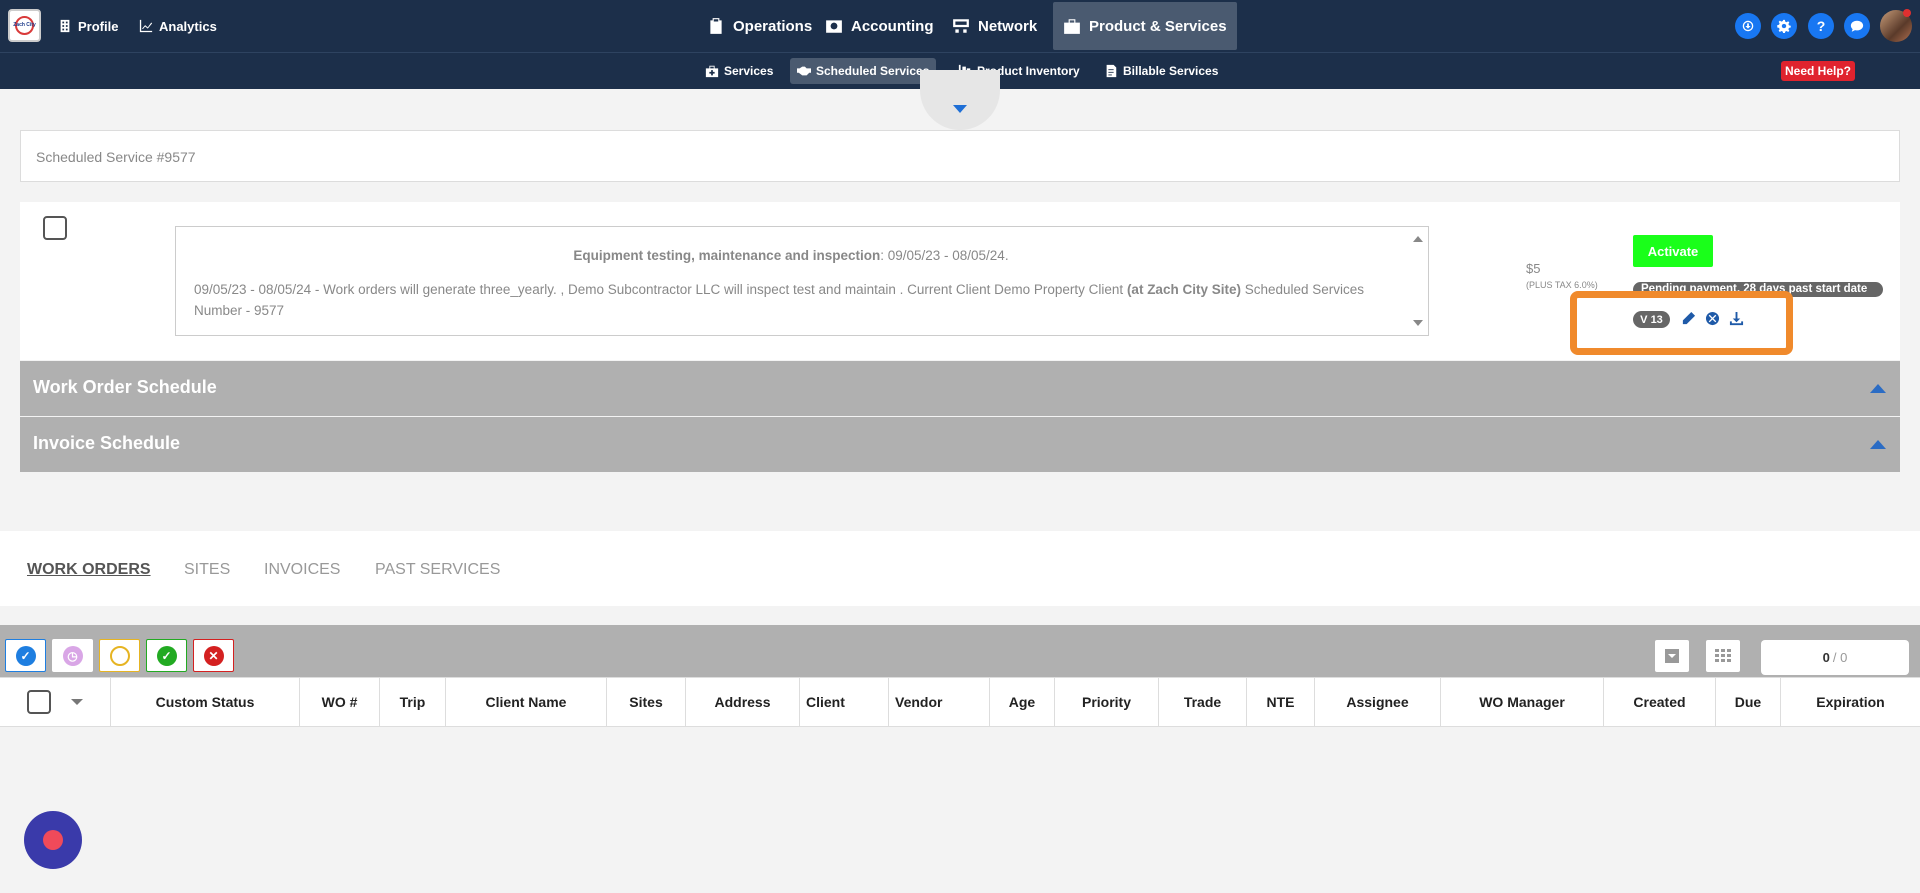 The width and height of the screenshot is (1920, 893). I want to click on notification-dot, so click(1907, 13).